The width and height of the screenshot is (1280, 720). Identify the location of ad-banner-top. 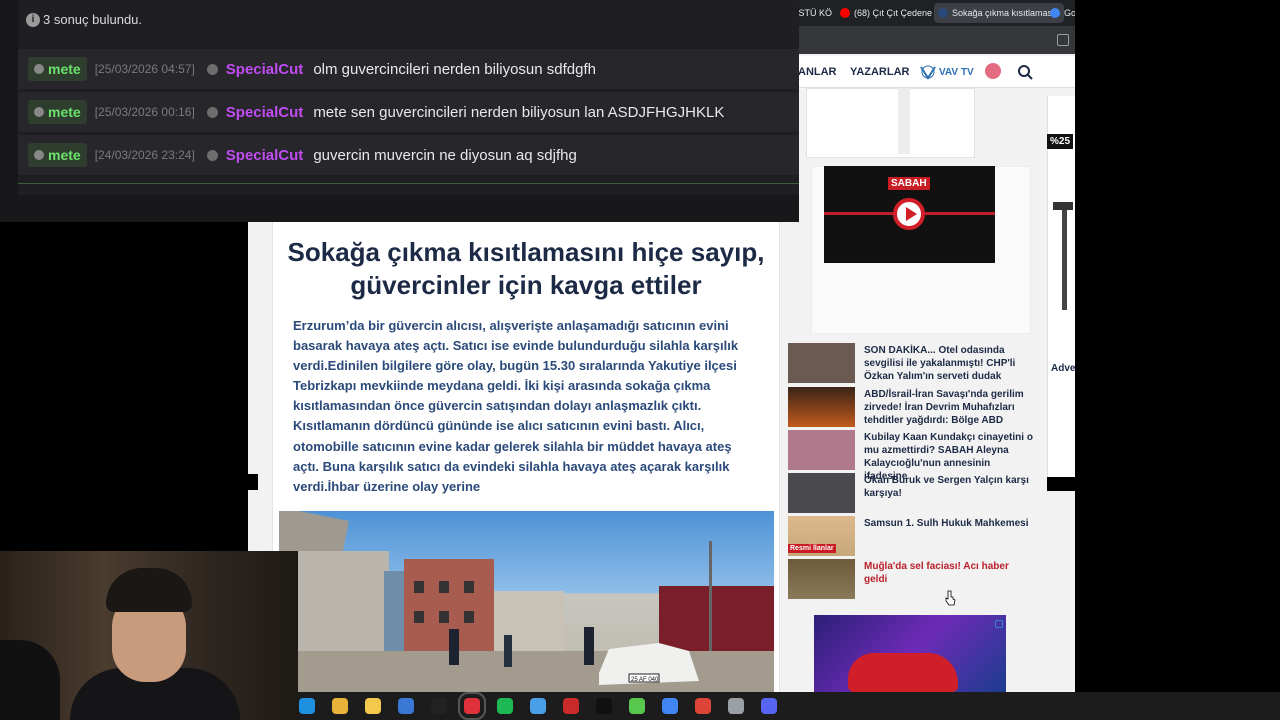
(890, 123).